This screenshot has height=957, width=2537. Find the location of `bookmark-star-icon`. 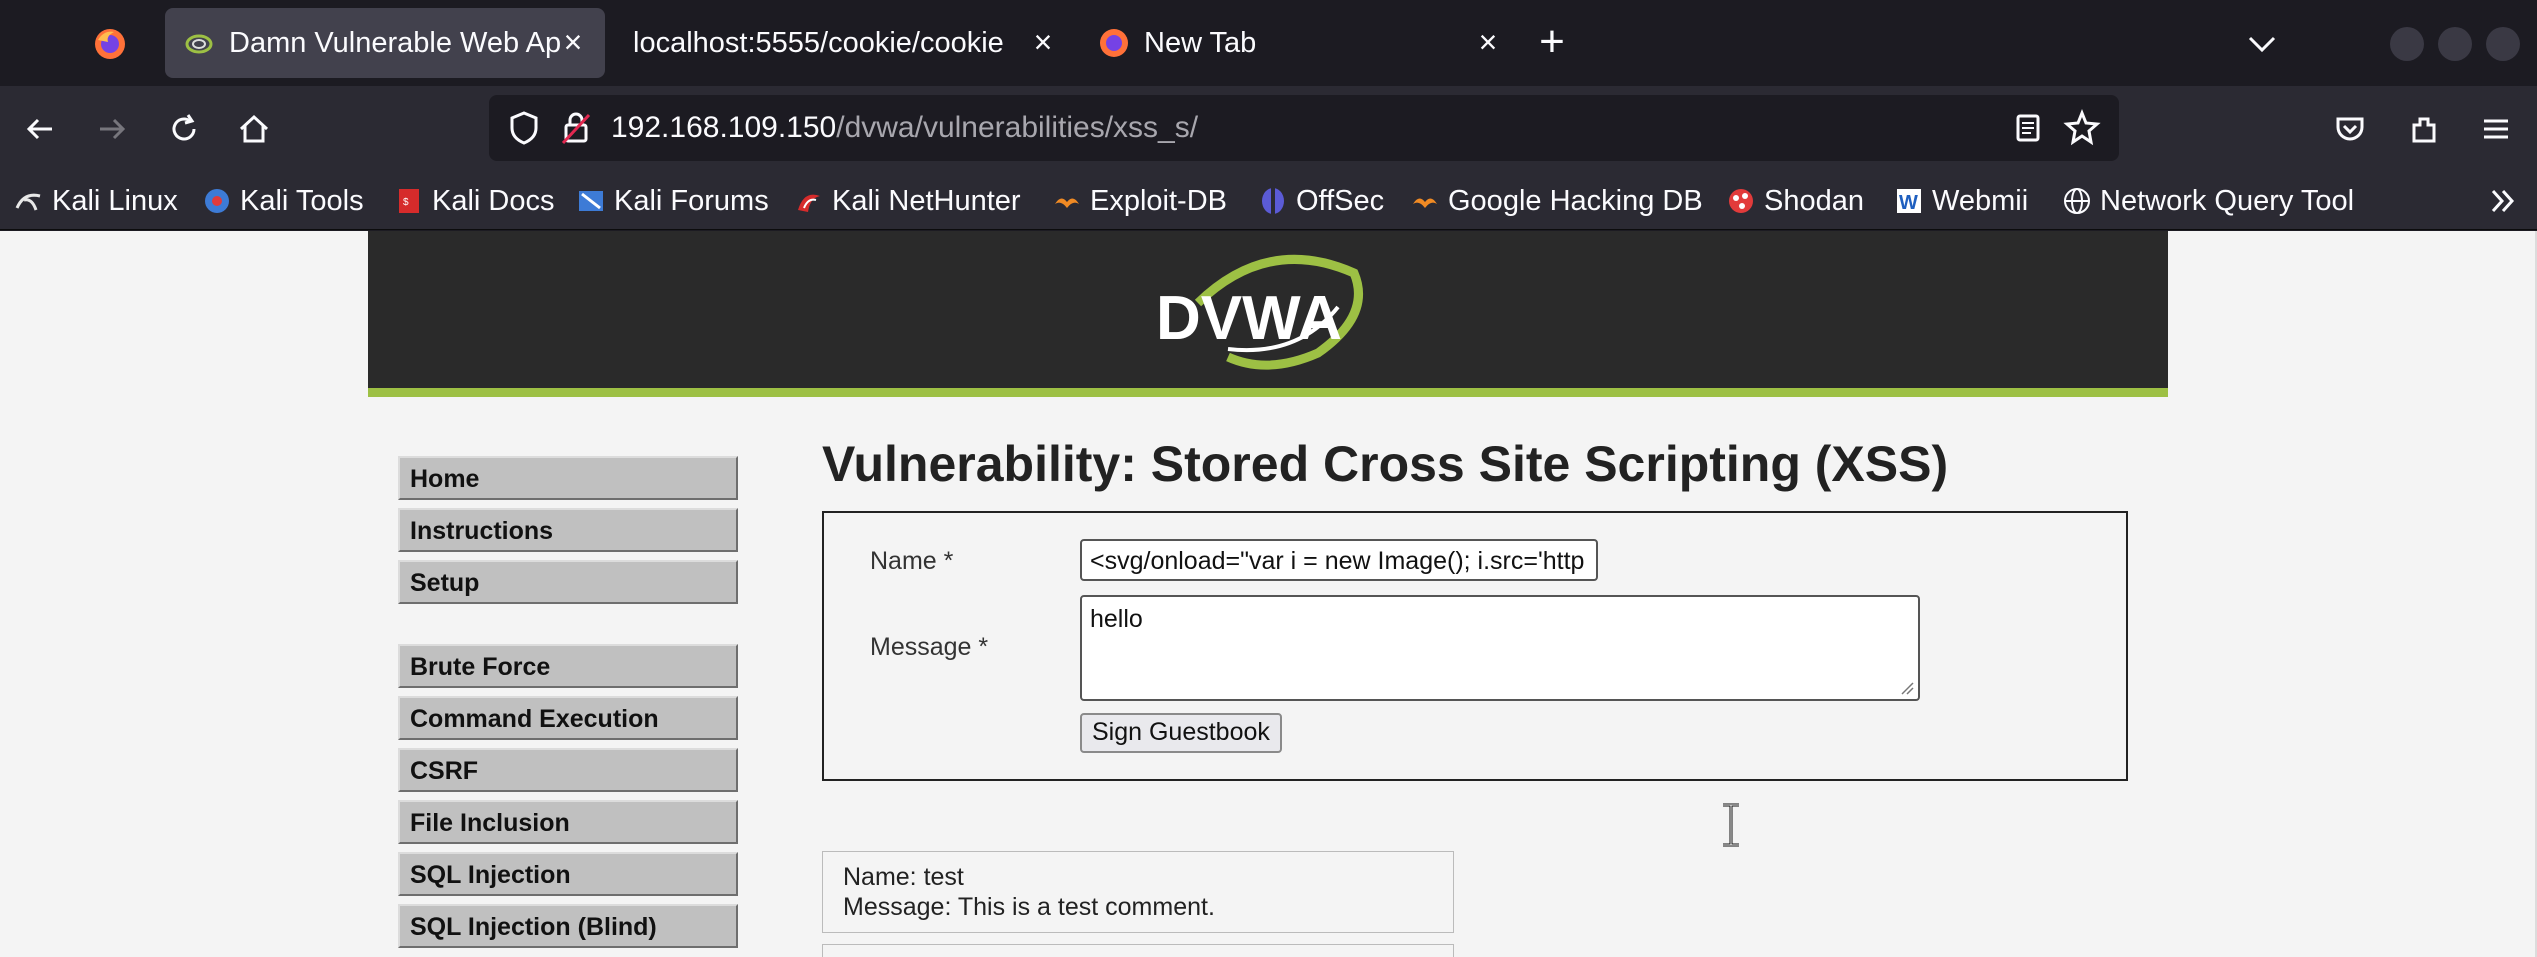

bookmark-star-icon is located at coordinates (2082, 128).